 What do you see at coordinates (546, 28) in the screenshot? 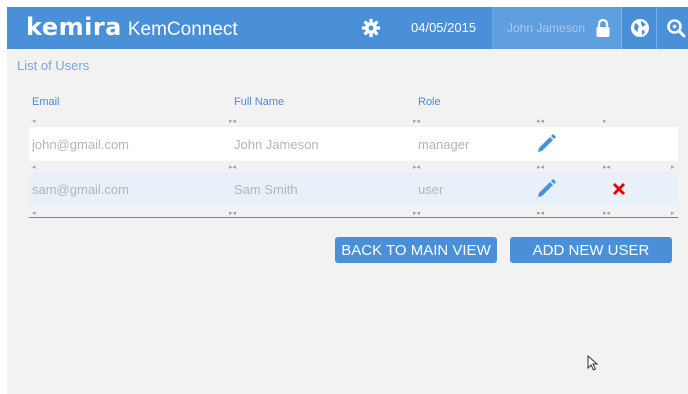
I see `user-name: John Jameson` at bounding box center [546, 28].